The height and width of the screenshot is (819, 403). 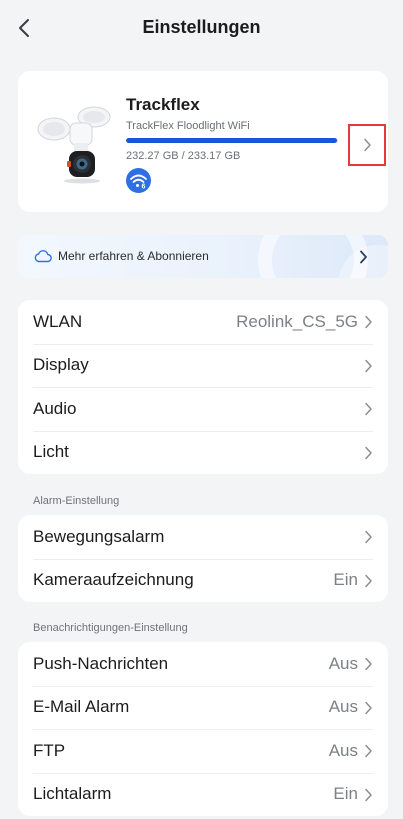 What do you see at coordinates (133, 256) in the screenshot?
I see `banner-label: Mehr erfahren & Abonnieren` at bounding box center [133, 256].